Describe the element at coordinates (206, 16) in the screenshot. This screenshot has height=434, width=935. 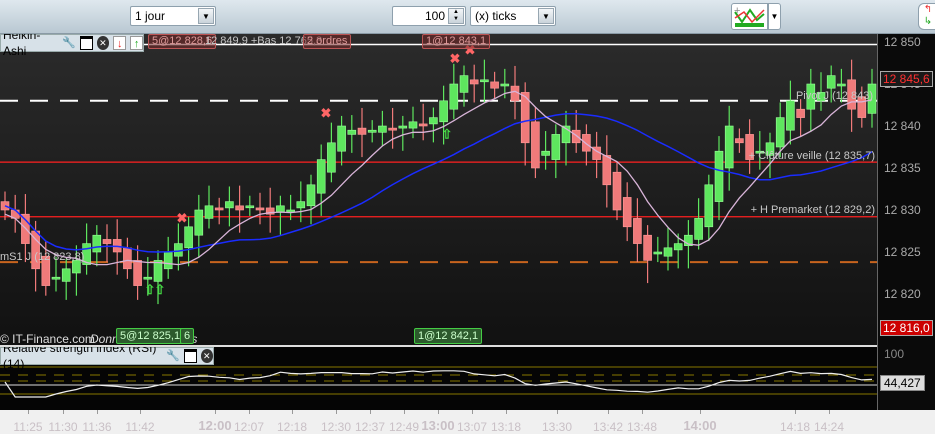
I see `chevron-down-icon: ▼` at that location.